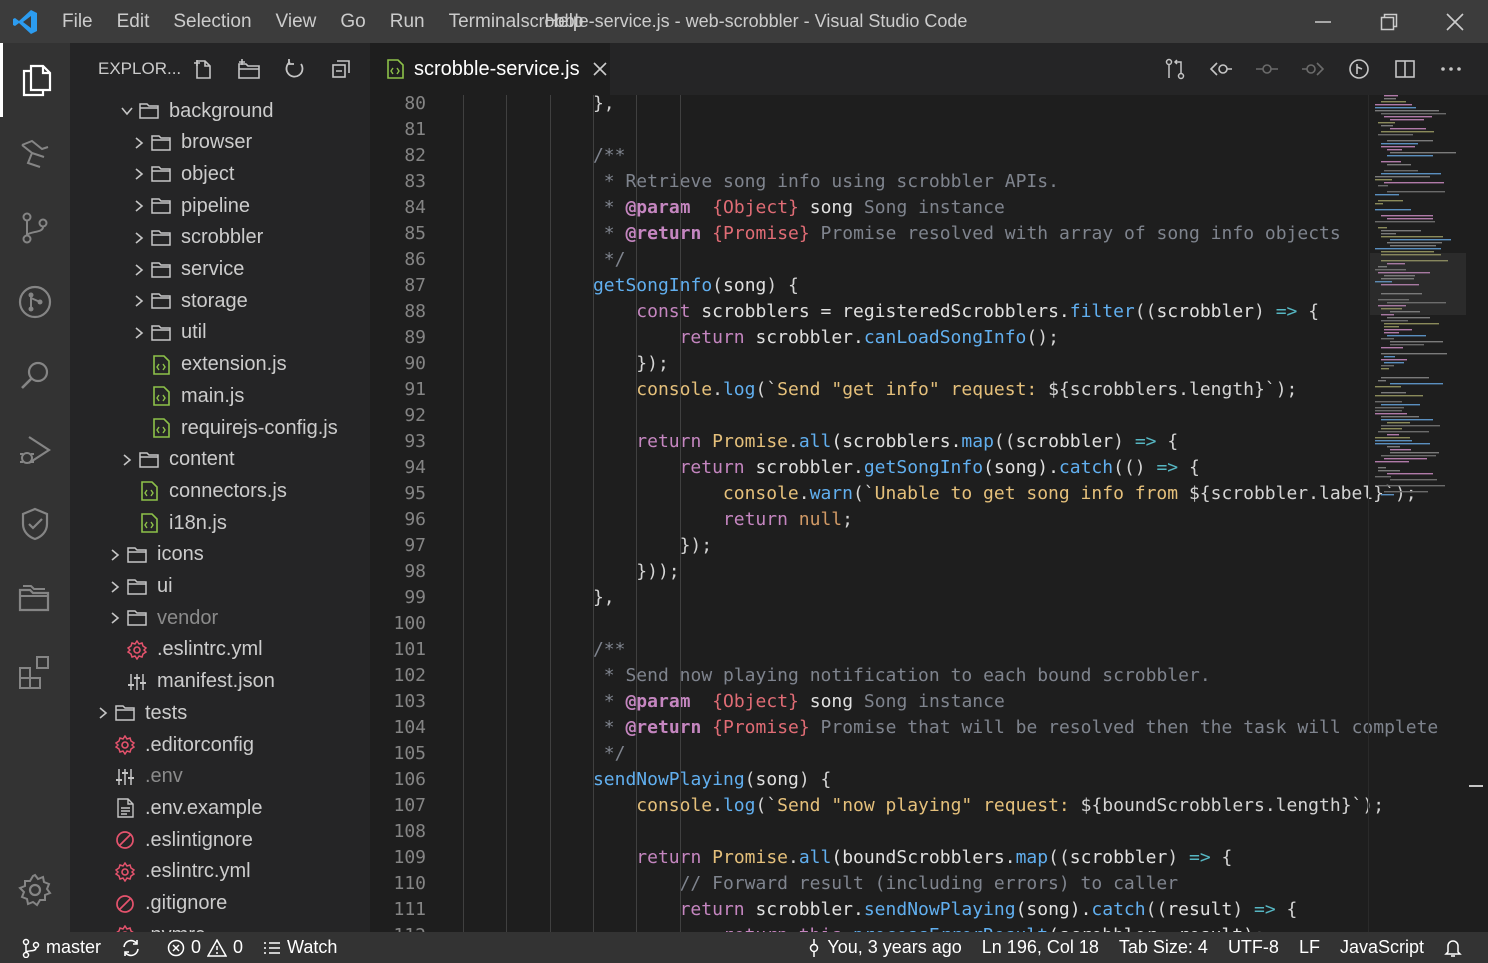 Image resolution: width=1488 pixels, height=963 pixels. I want to click on open-changes-button, so click(1175, 69).